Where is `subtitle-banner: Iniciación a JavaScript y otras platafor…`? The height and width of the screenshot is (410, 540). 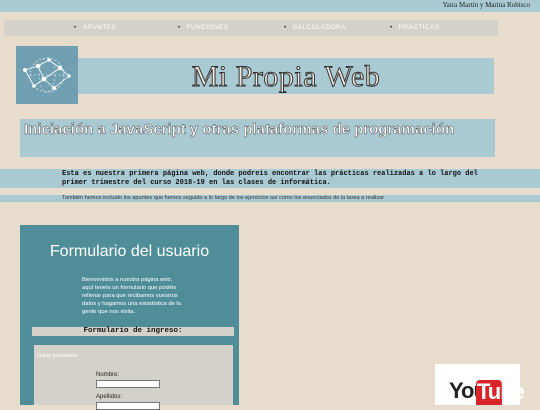
subtitle-banner: Iniciación a JavaScript y otras platafor… is located at coordinates (257, 138).